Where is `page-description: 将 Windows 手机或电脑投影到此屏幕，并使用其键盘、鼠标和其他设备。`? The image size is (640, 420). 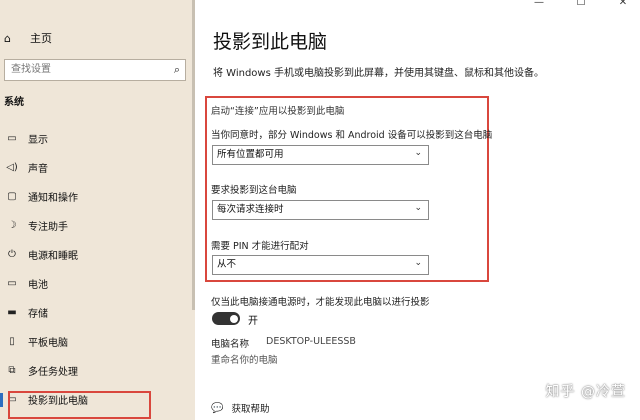 page-description: 将 Windows 手机或电脑投影到此屏幕，并使用其键盘、鼠标和其他设备。 is located at coordinates (378, 73).